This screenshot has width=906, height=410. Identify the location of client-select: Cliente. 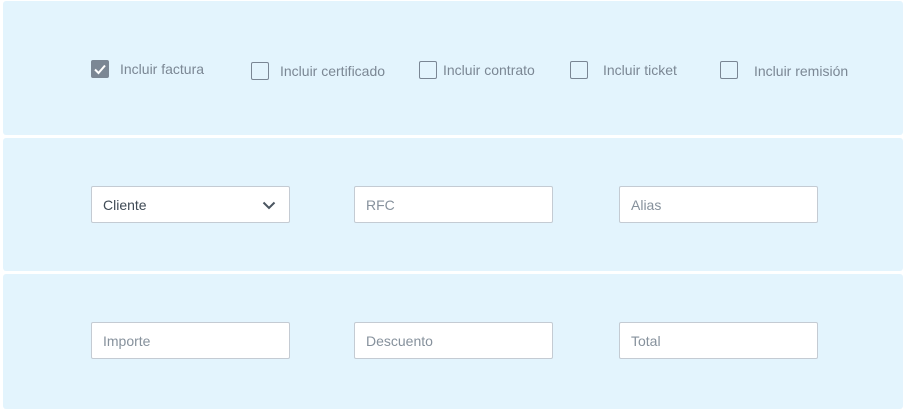
(190, 204).